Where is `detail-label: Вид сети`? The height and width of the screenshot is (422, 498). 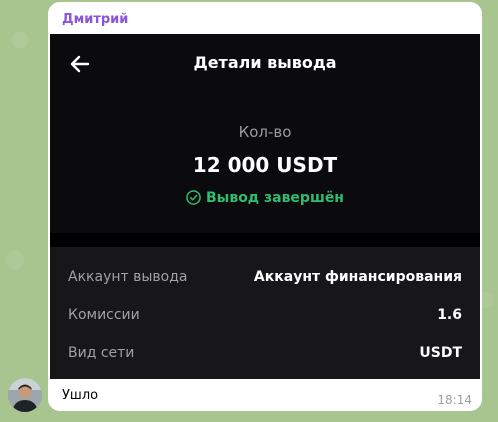
detail-label: Вид сети is located at coordinates (101, 353).